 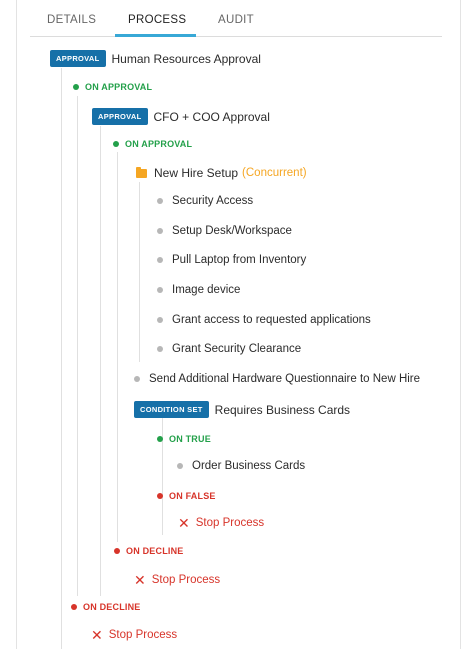 I want to click on task-item: Grant access to requested applications, so click(x=264, y=320).